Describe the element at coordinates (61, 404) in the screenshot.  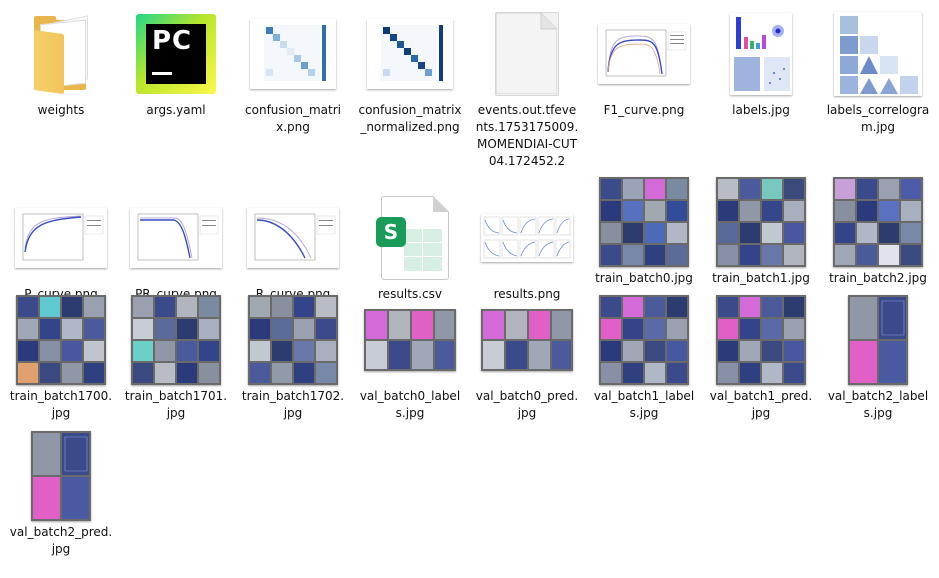
I see `file-label: train_batch1700.jpg` at that location.